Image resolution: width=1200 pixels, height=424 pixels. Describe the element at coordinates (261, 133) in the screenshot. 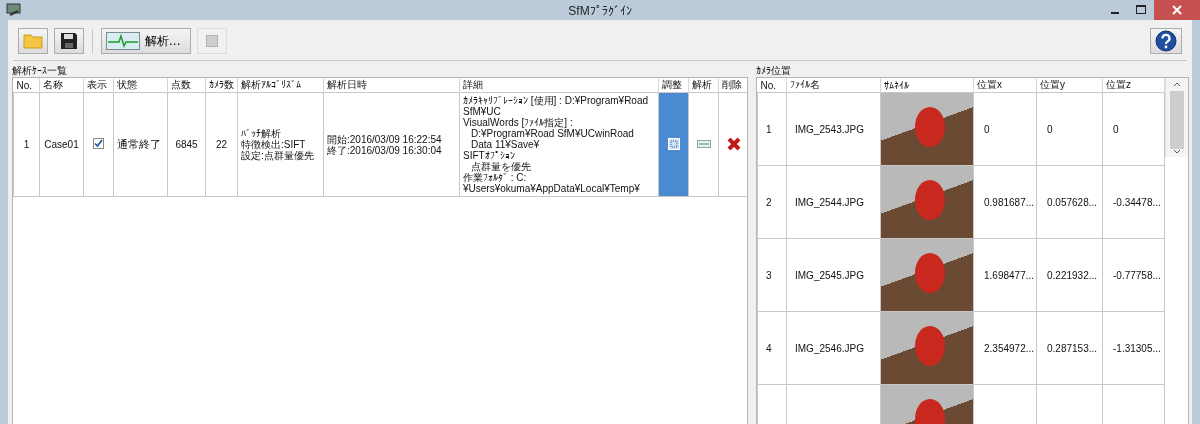

I see `cell-text: ﾊﾞｯﾁ解析` at that location.